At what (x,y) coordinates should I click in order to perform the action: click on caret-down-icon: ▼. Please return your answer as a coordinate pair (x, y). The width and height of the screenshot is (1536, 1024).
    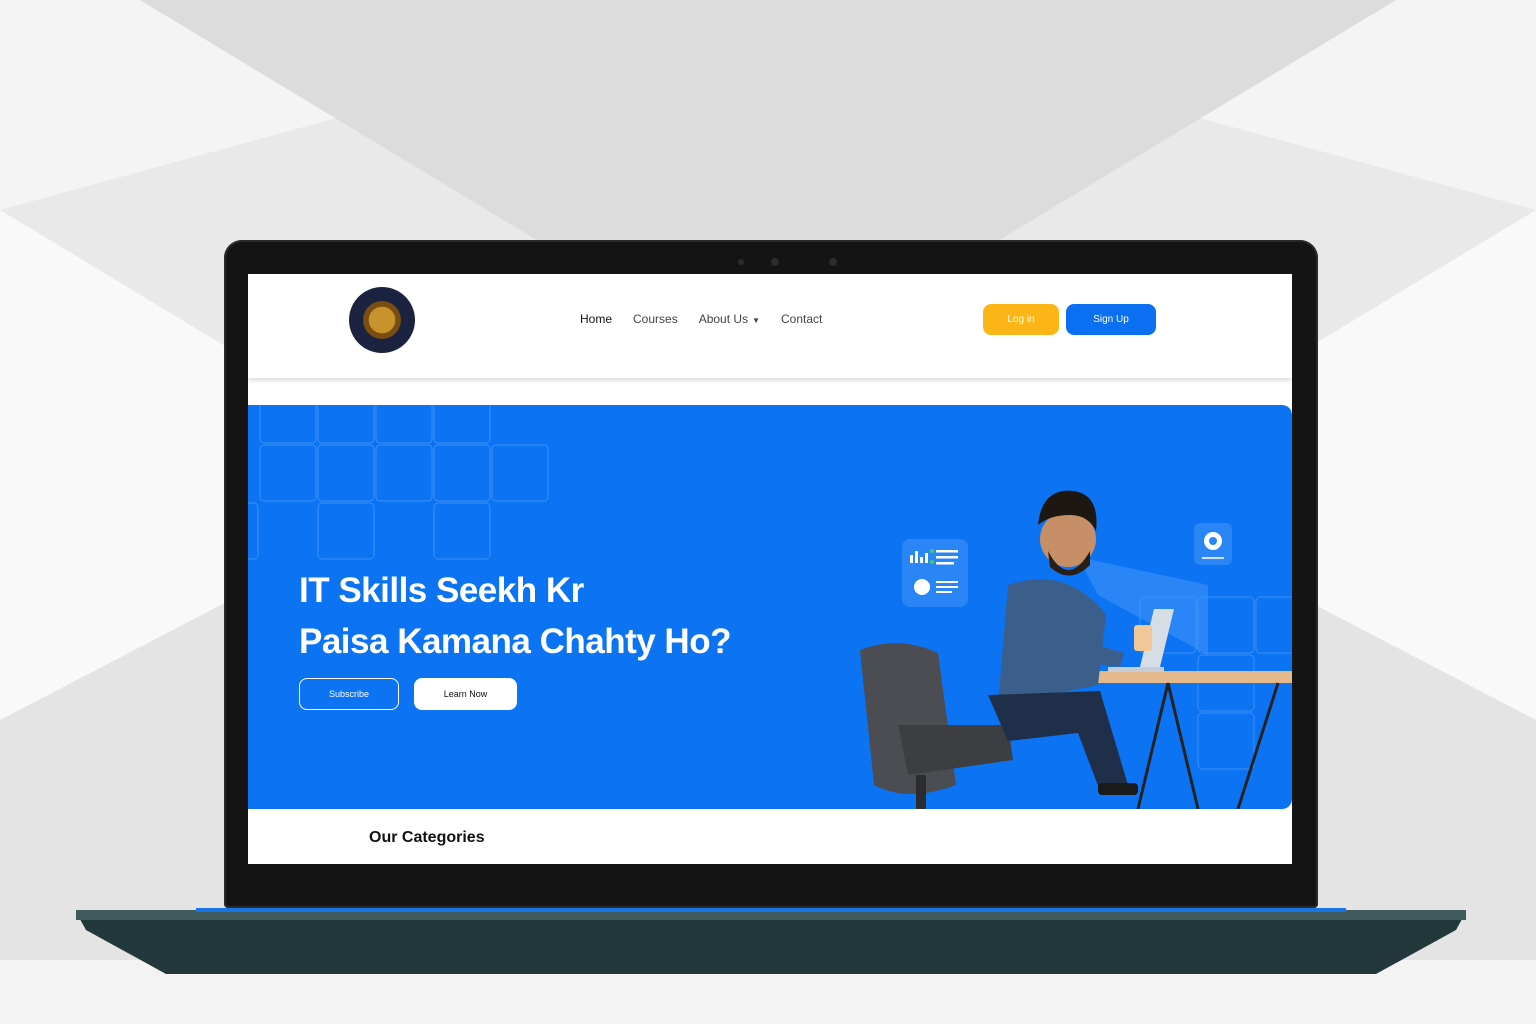
    Looking at the image, I should click on (756, 320).